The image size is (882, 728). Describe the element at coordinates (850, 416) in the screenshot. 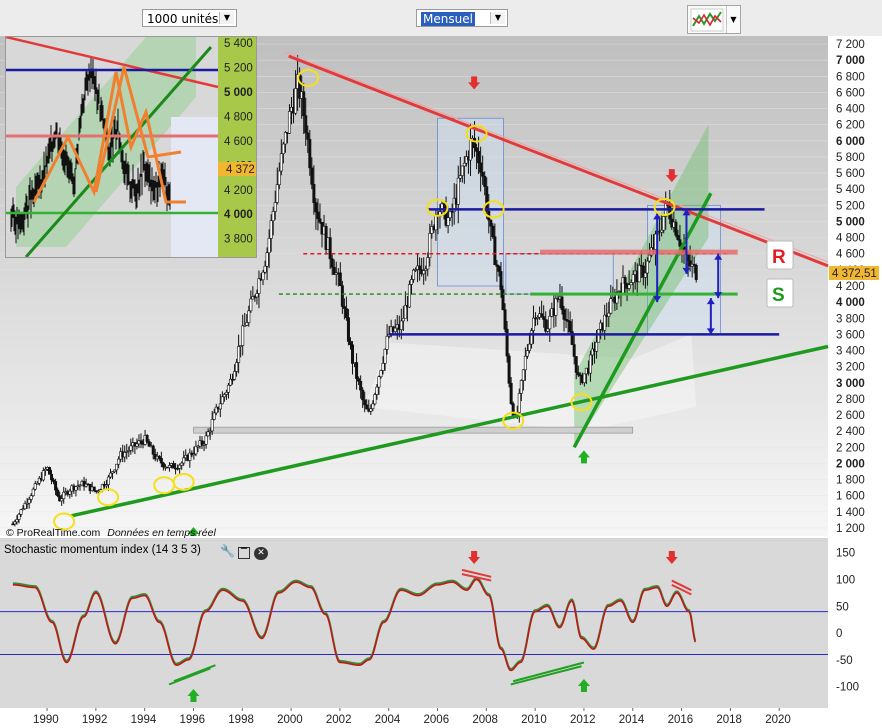

I see `y-tick-label: 2 600` at that location.